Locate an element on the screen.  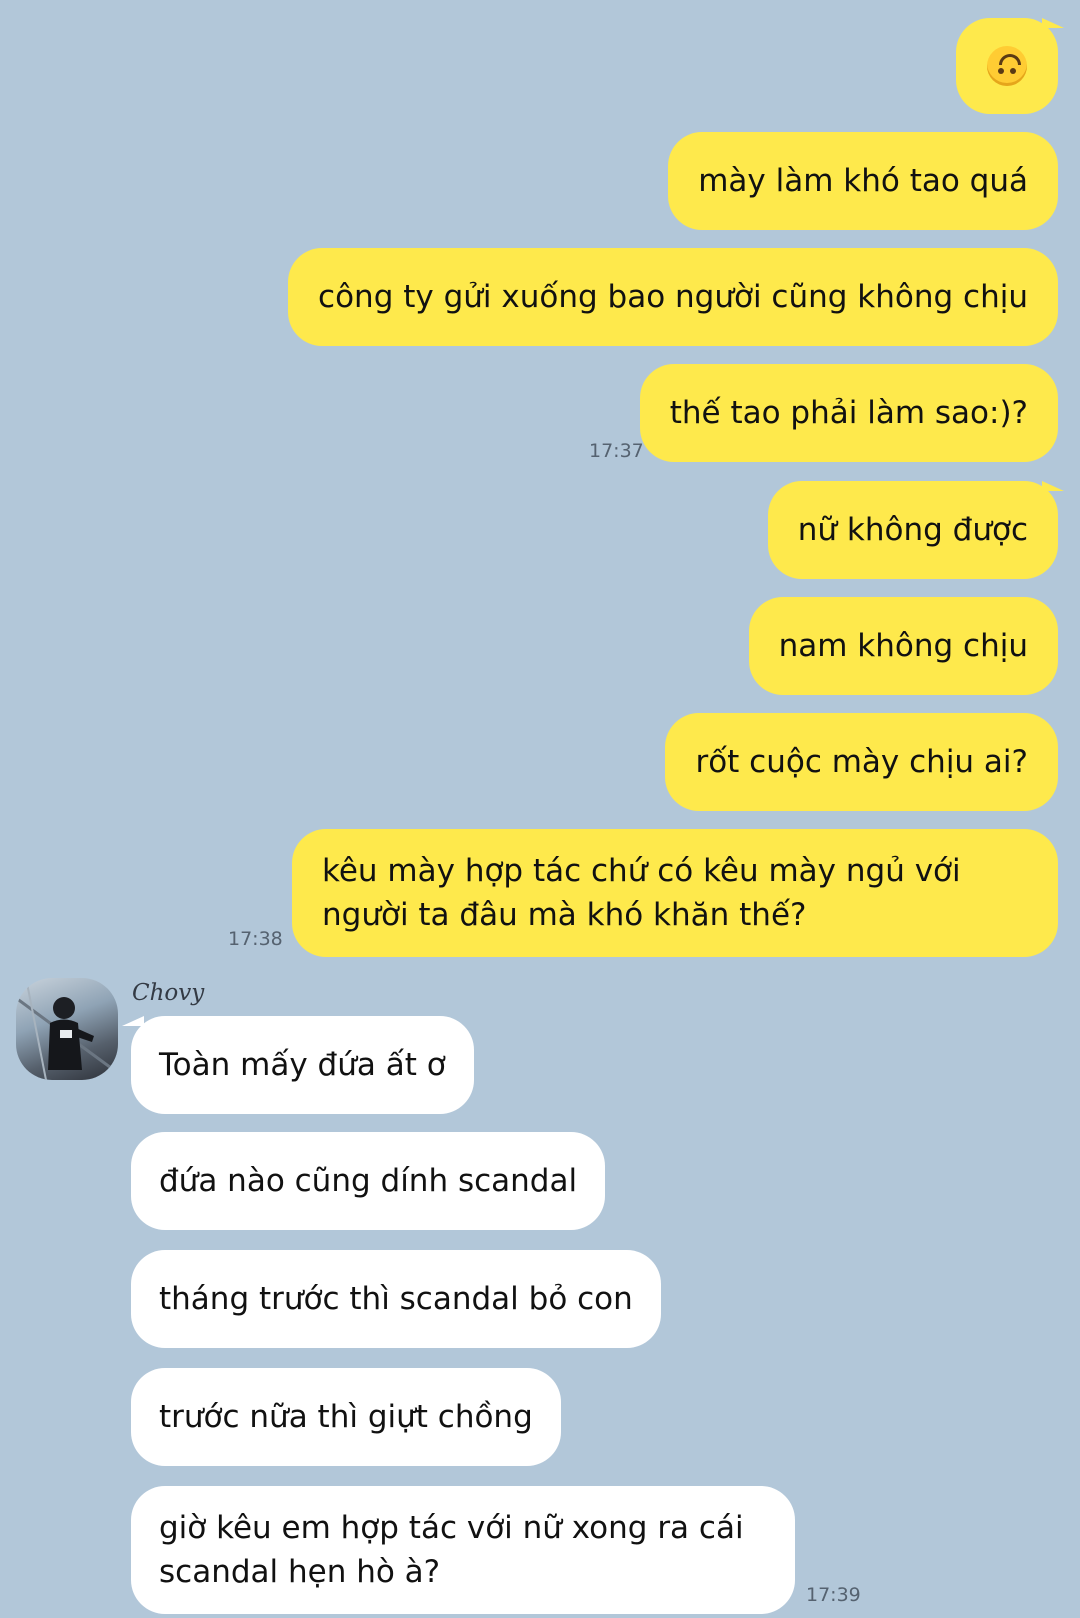
outgoing-message: nữ không được is located at coordinates (912, 530).